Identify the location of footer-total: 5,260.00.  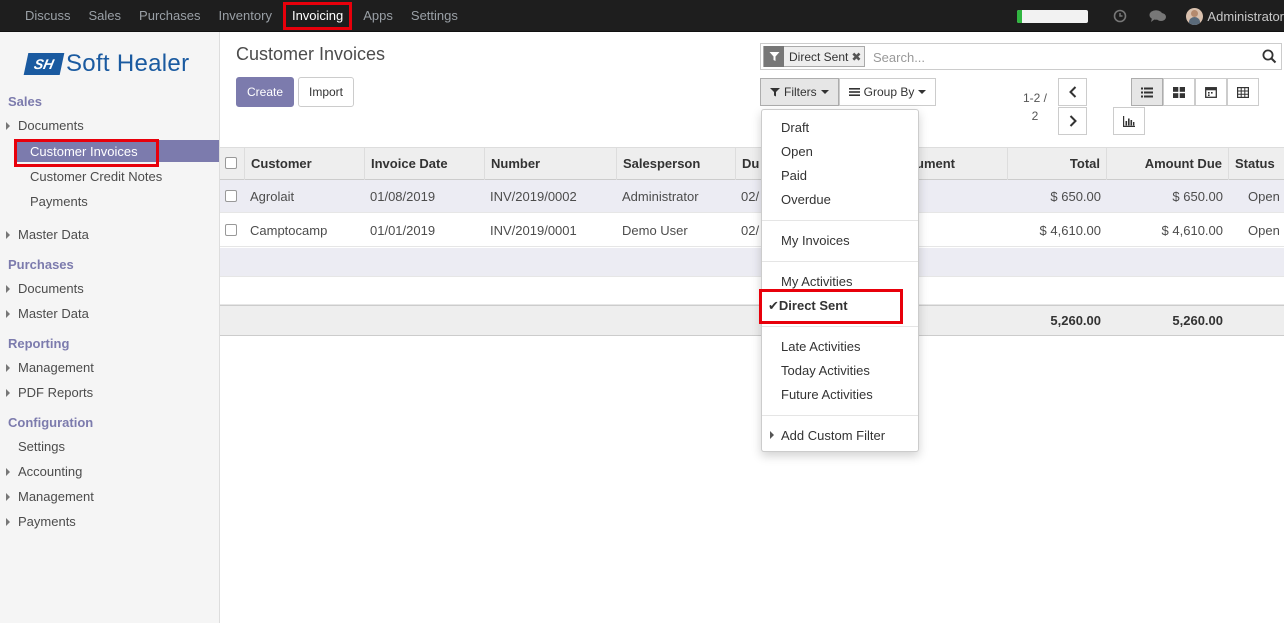
(1075, 320).